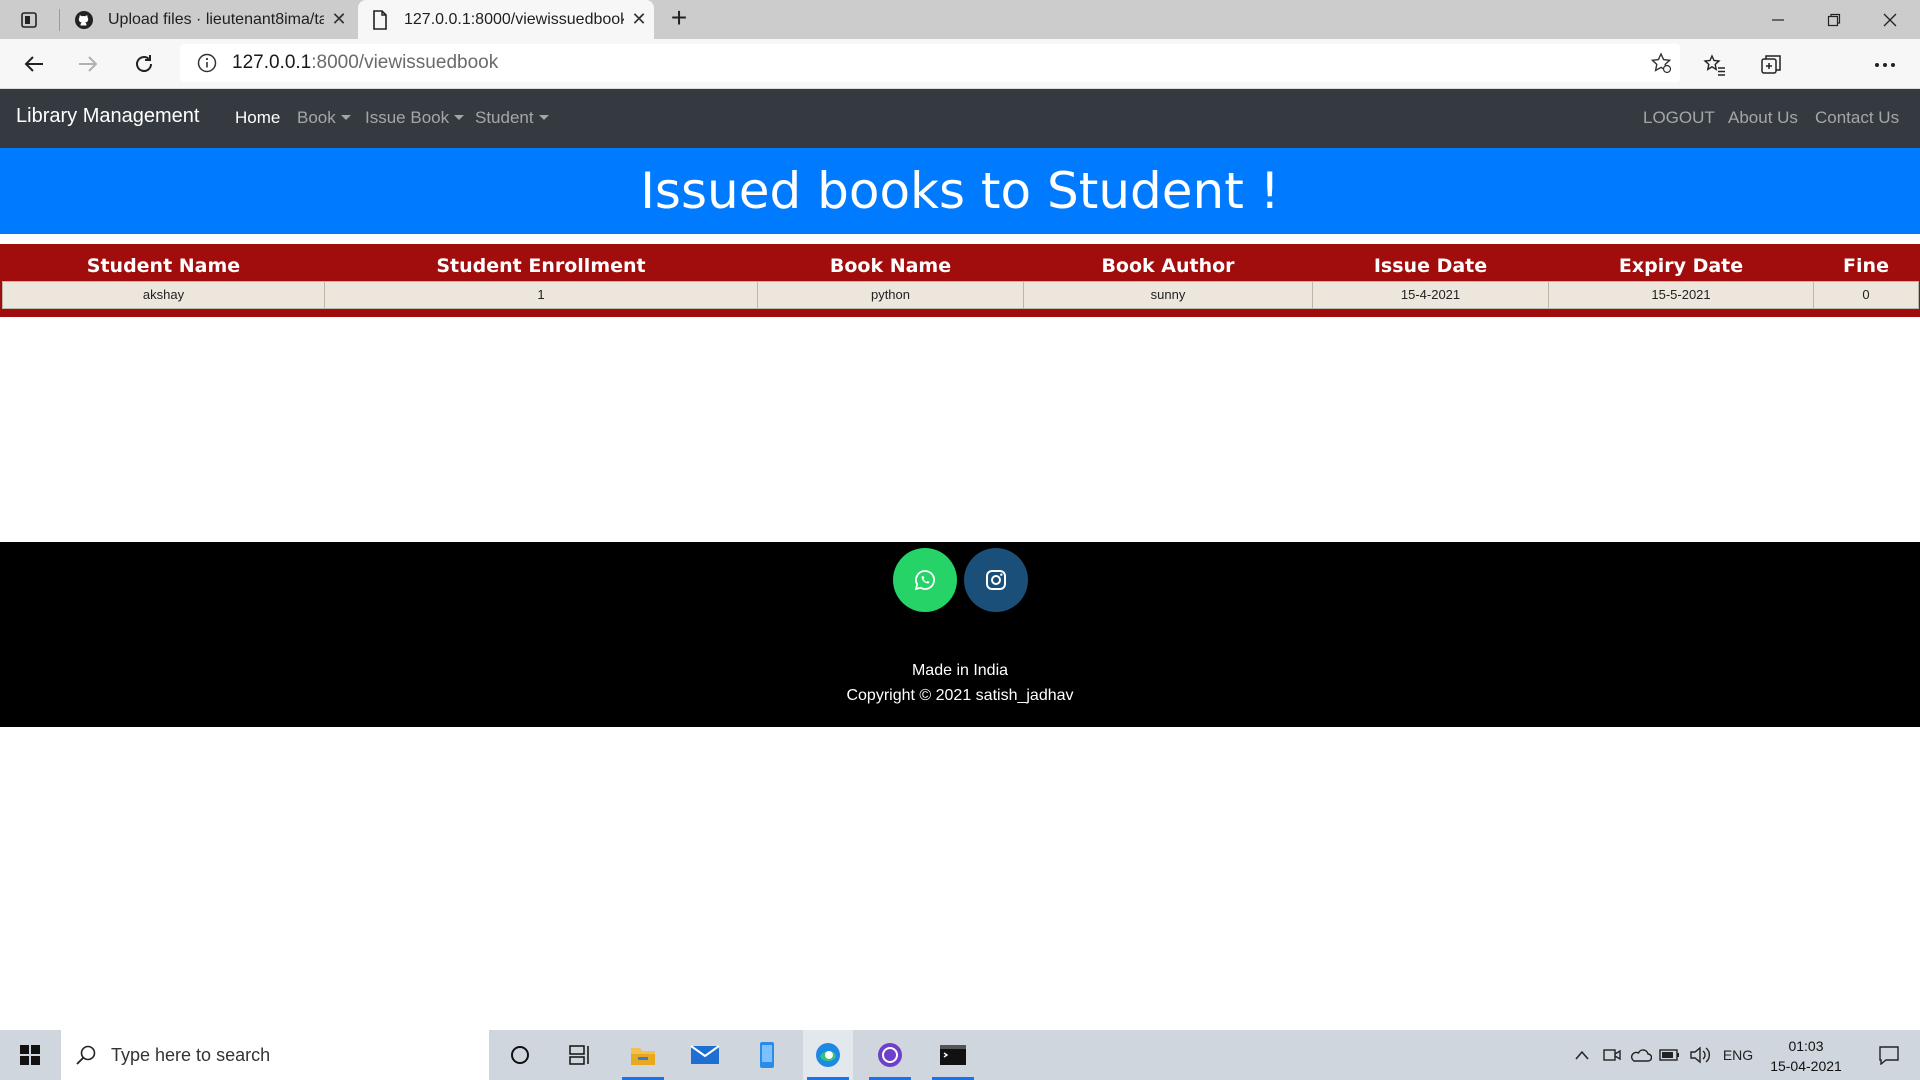  I want to click on language-indicator: ENG, so click(1738, 1055).